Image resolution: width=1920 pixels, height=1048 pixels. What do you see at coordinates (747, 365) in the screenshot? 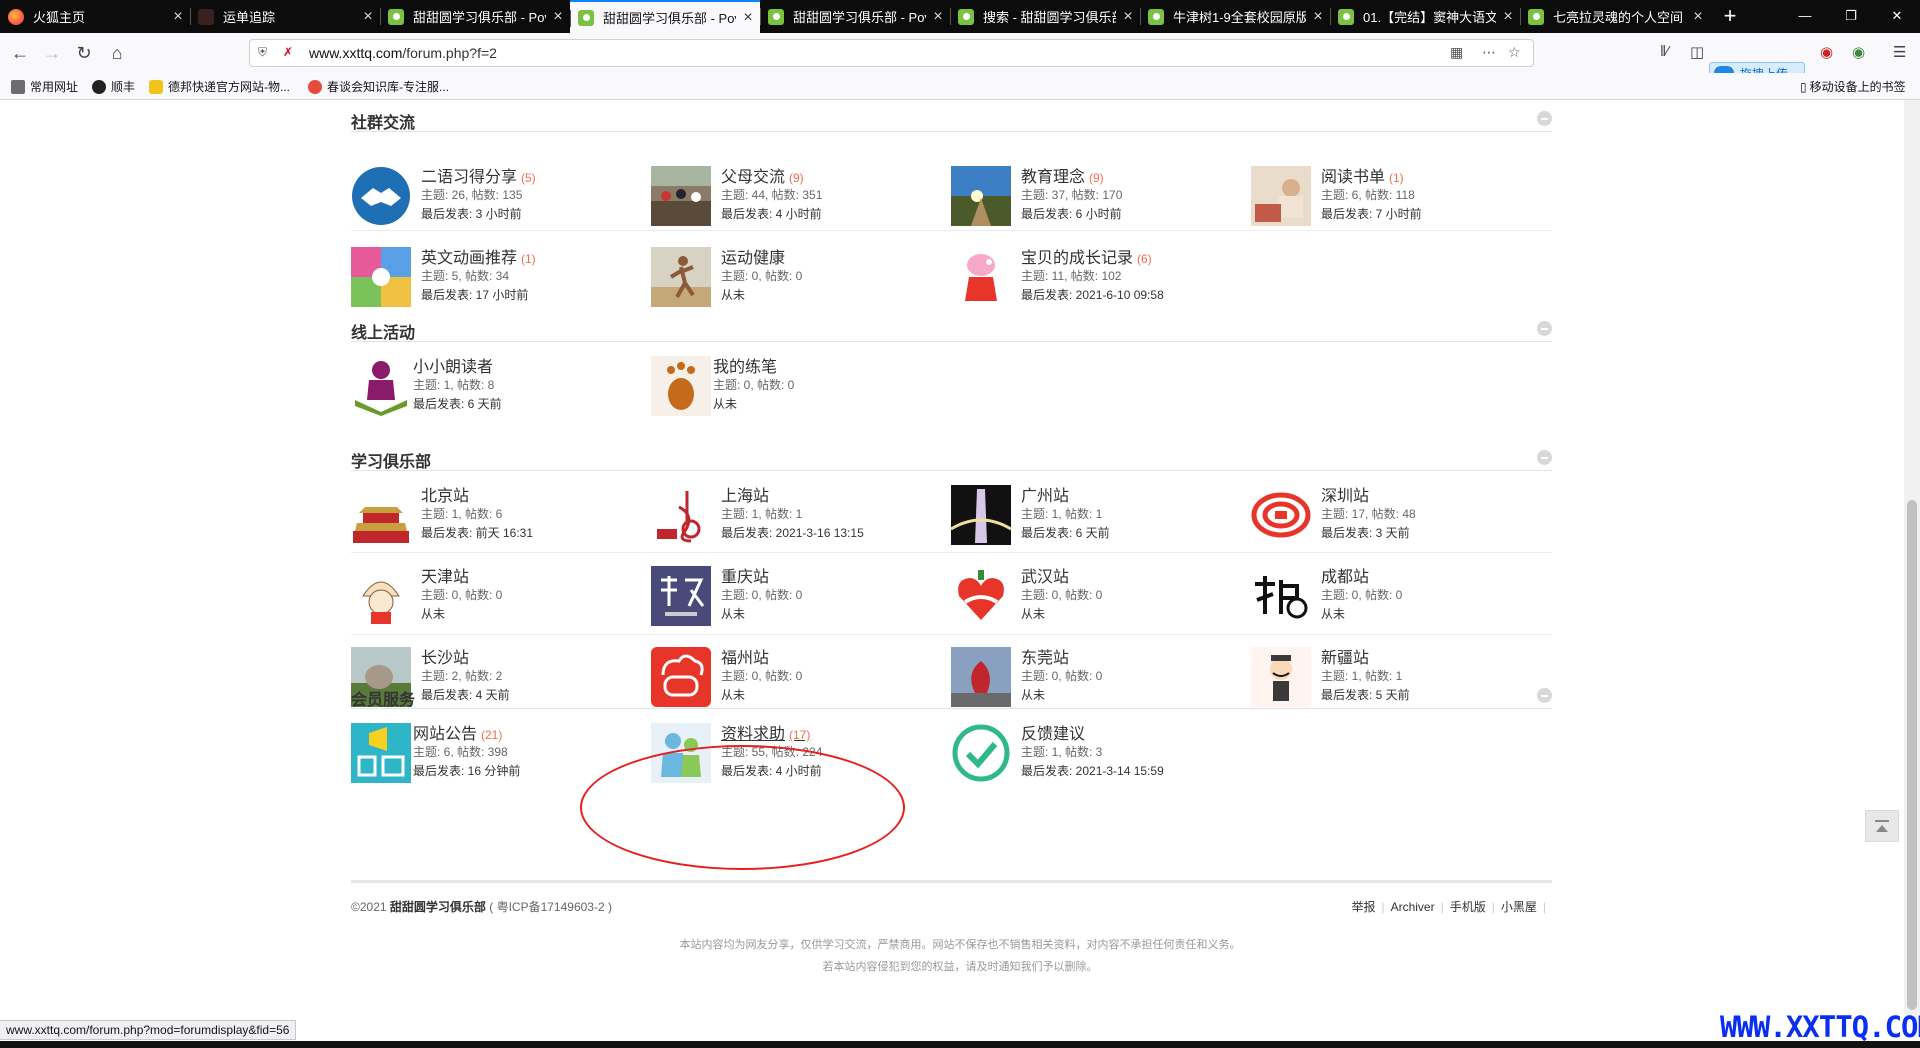
I see `forum-name: 我的练笔` at bounding box center [747, 365].